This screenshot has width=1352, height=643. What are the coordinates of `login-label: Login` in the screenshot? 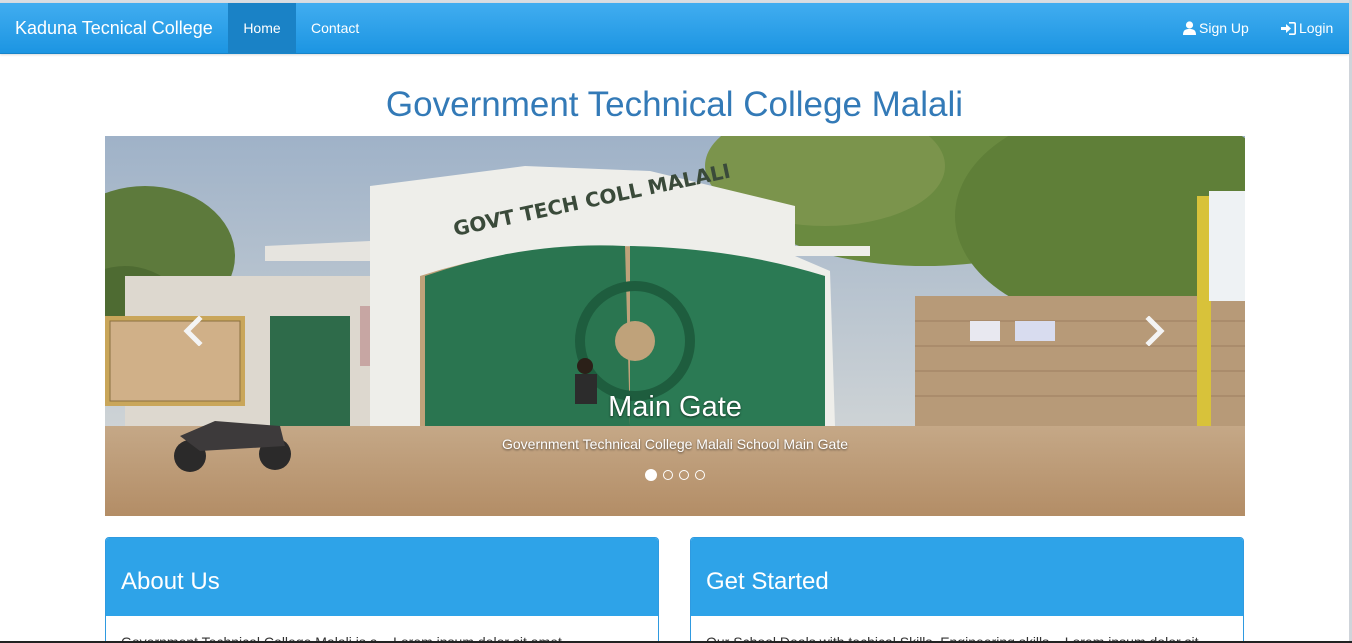 It's located at (1316, 28).